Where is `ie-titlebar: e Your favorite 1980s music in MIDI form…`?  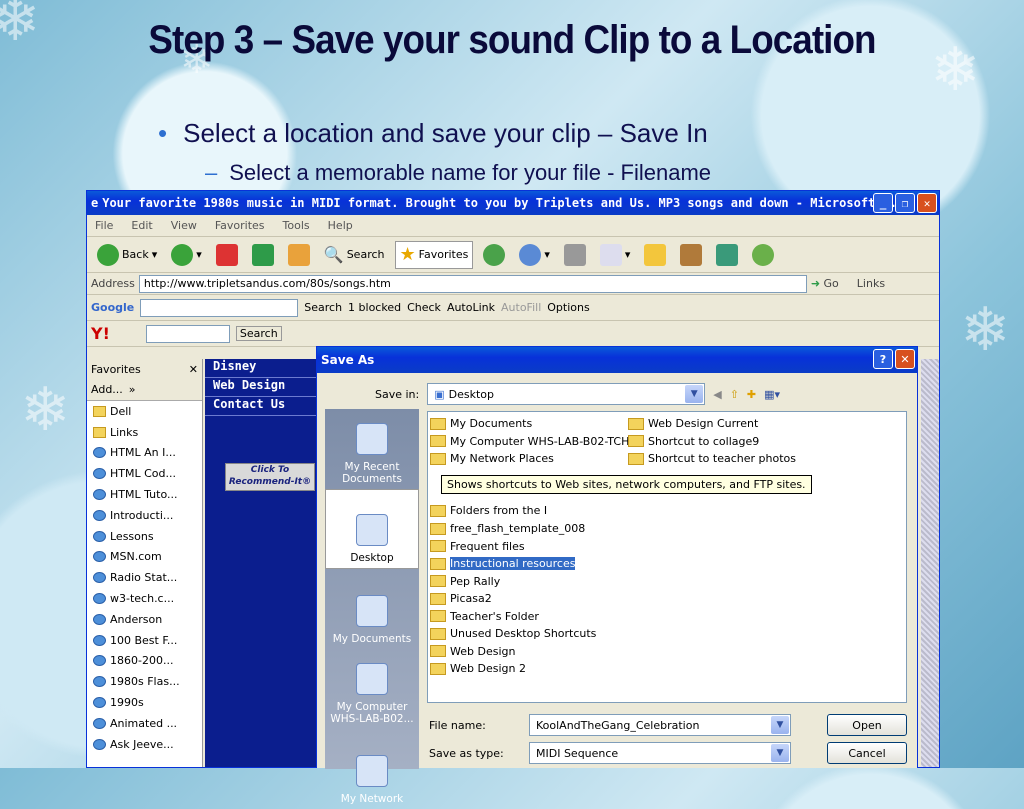 ie-titlebar: e Your favorite 1980s music in MIDI form… is located at coordinates (513, 203).